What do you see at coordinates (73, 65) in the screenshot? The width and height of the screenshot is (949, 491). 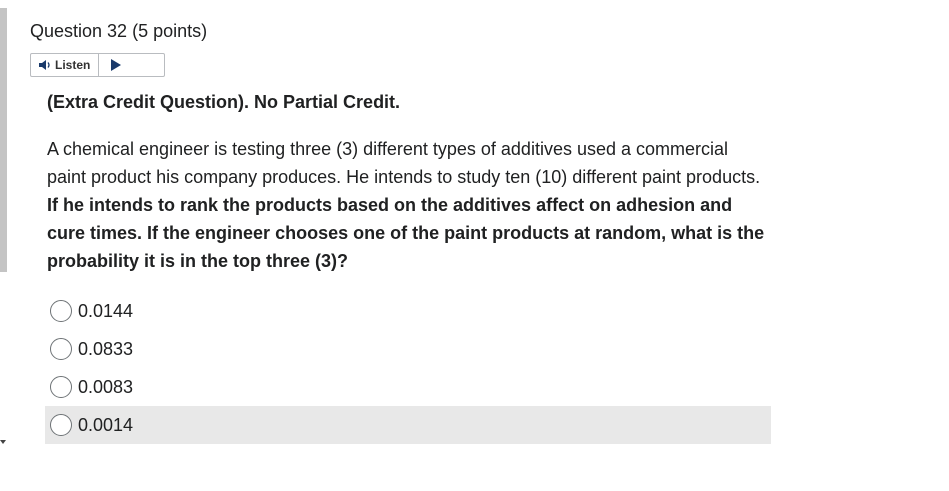 I see `listen-label: Listen` at bounding box center [73, 65].